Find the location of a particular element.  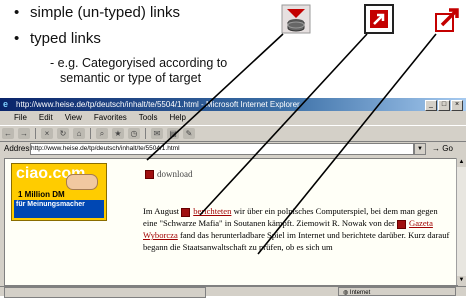

edit-button: ✎ is located at coordinates (189, 133).